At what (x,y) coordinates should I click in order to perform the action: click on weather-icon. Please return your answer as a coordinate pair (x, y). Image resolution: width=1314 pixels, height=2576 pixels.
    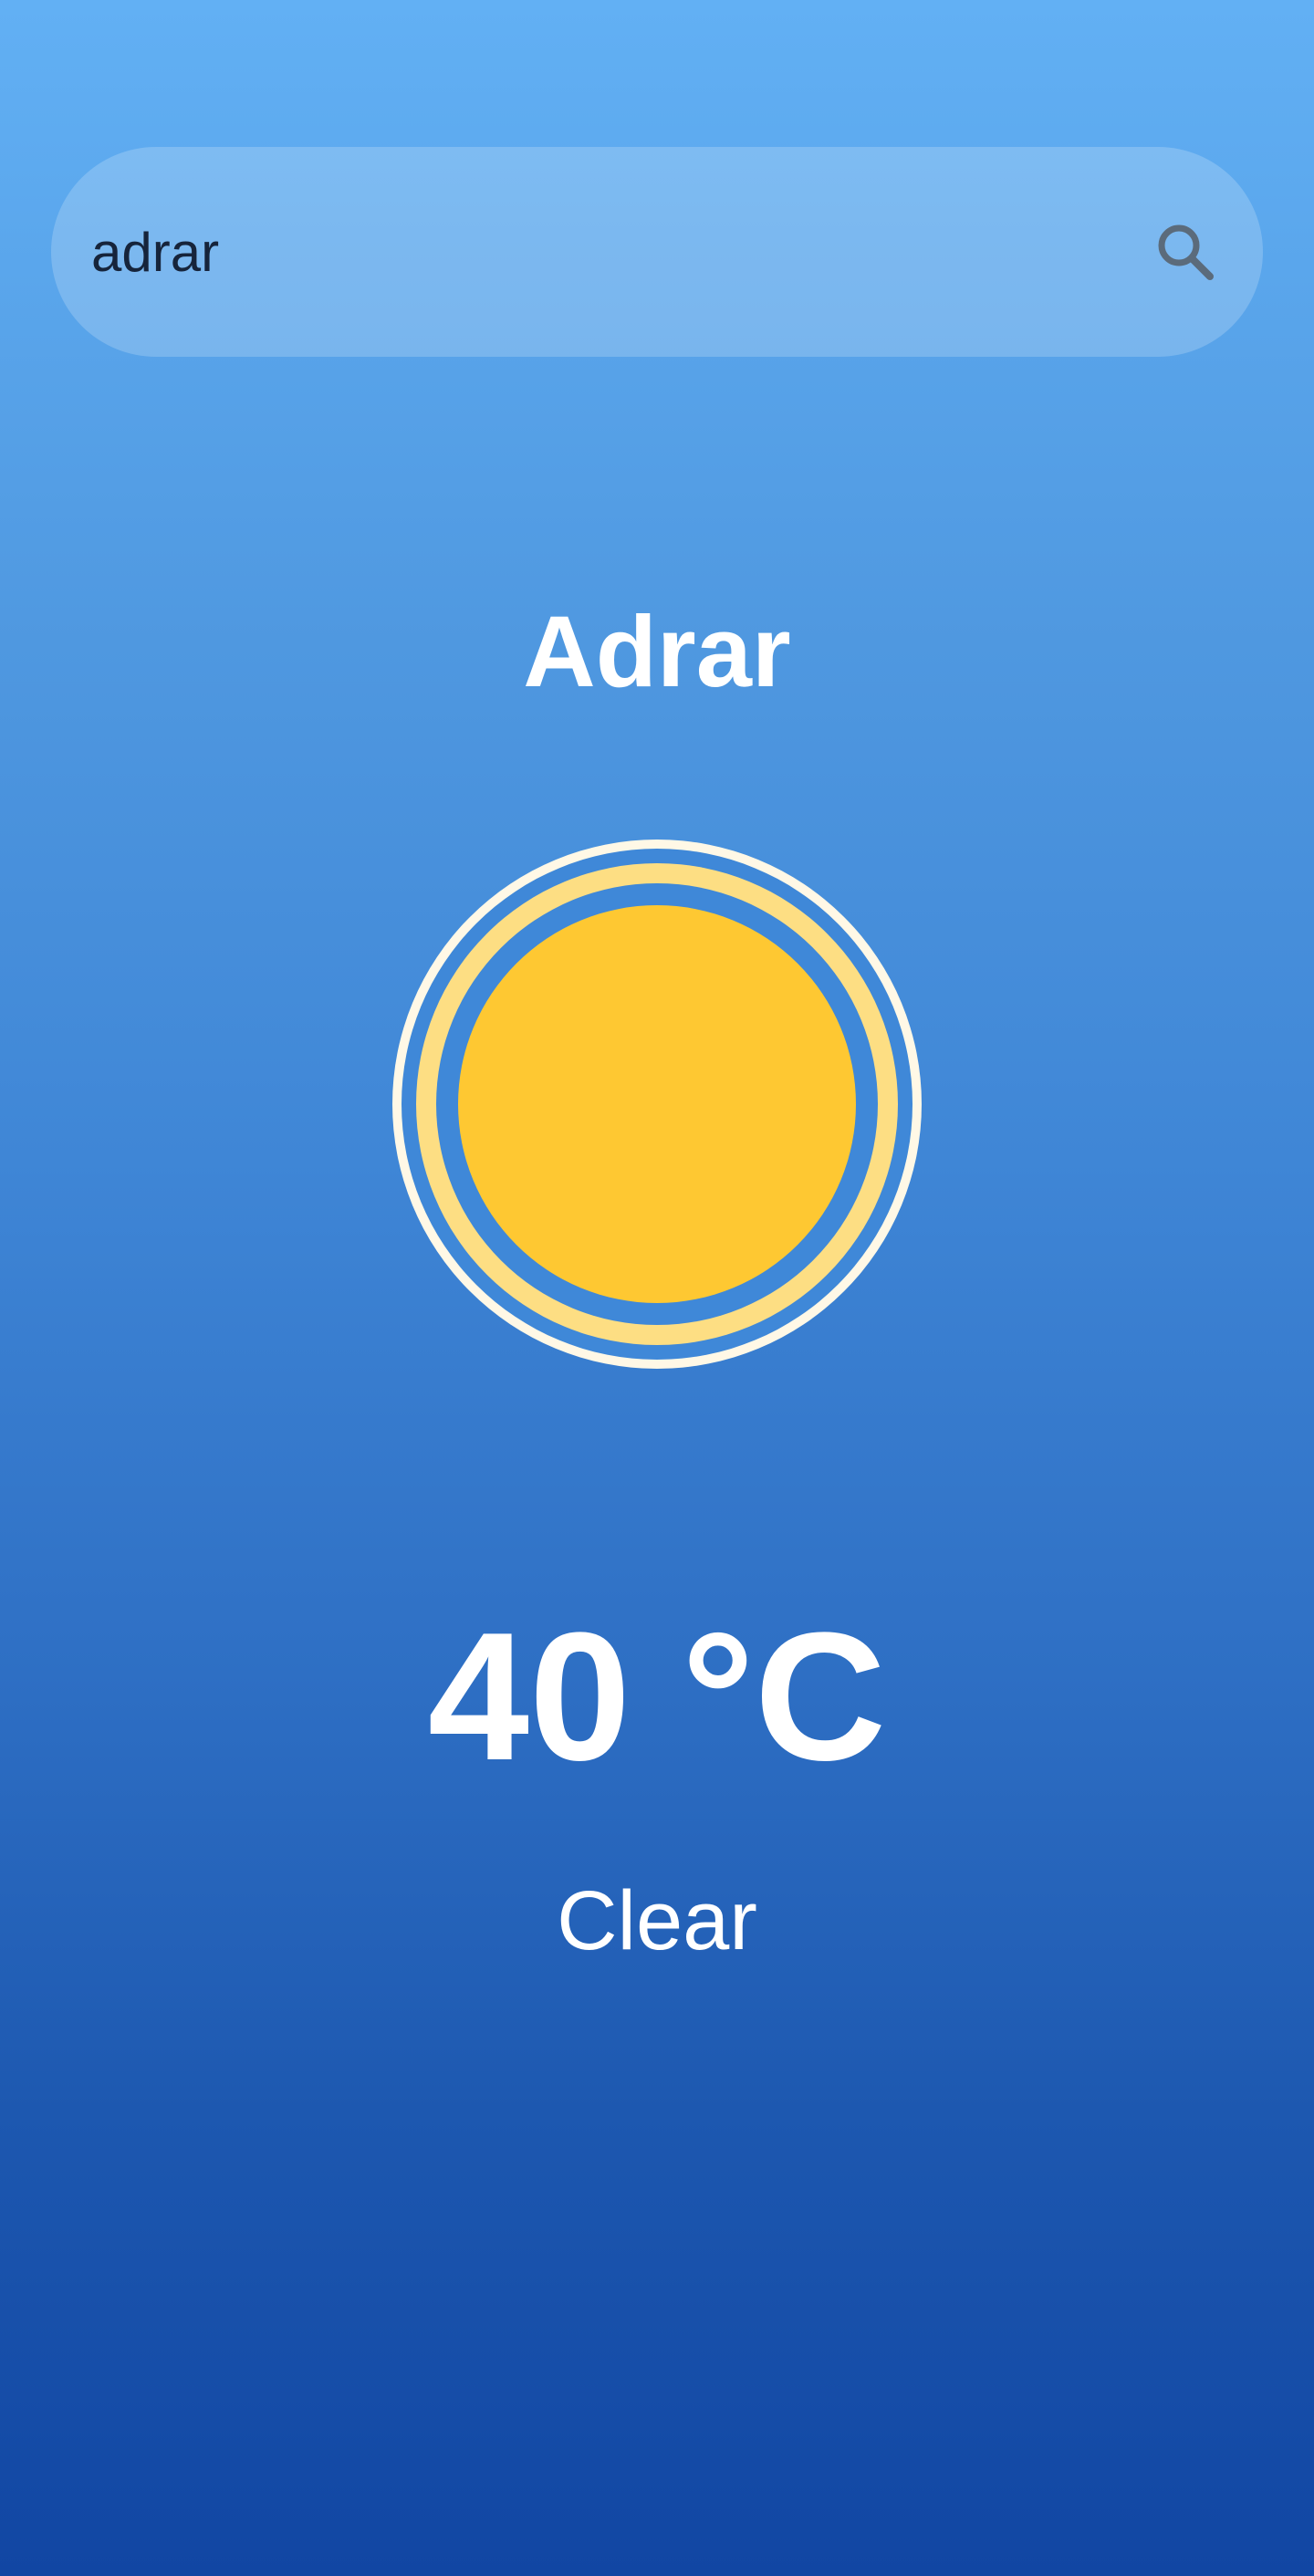
    Looking at the image, I should click on (657, 1104).